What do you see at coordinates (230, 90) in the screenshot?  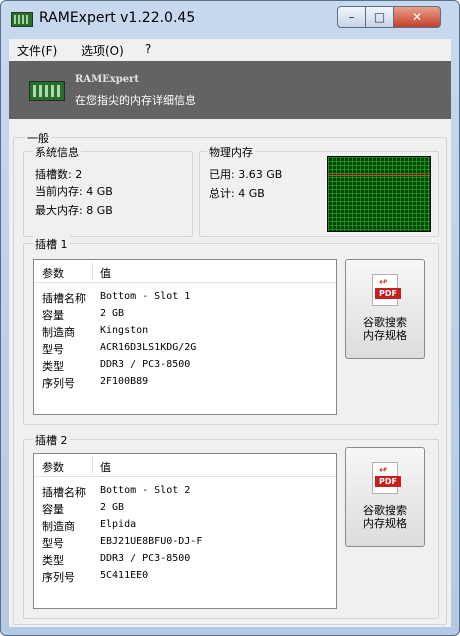 I see `banner: RAMExpert 在您指尖的内存详细信息` at bounding box center [230, 90].